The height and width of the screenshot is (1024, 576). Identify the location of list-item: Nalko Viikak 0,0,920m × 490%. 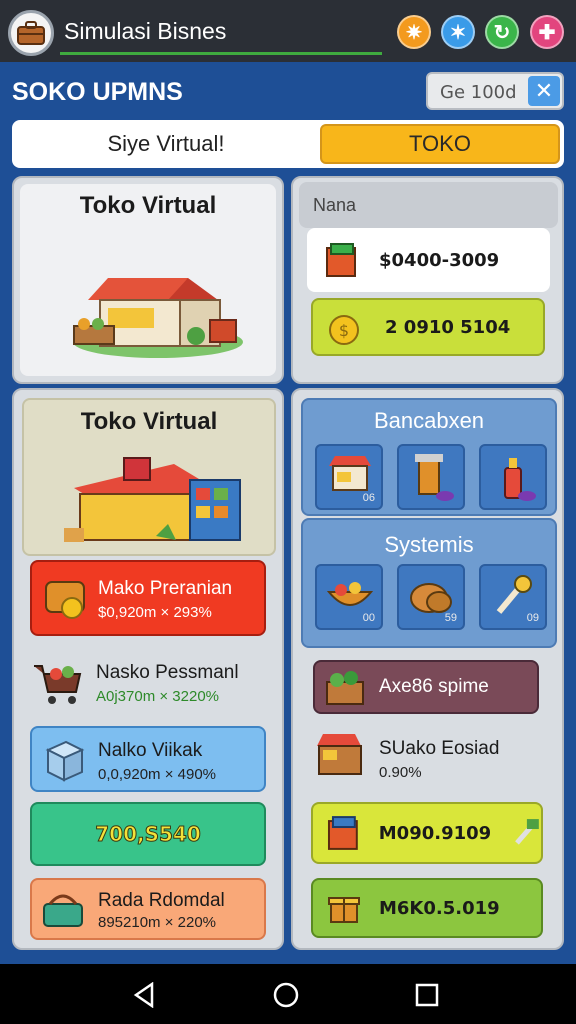
(148, 759).